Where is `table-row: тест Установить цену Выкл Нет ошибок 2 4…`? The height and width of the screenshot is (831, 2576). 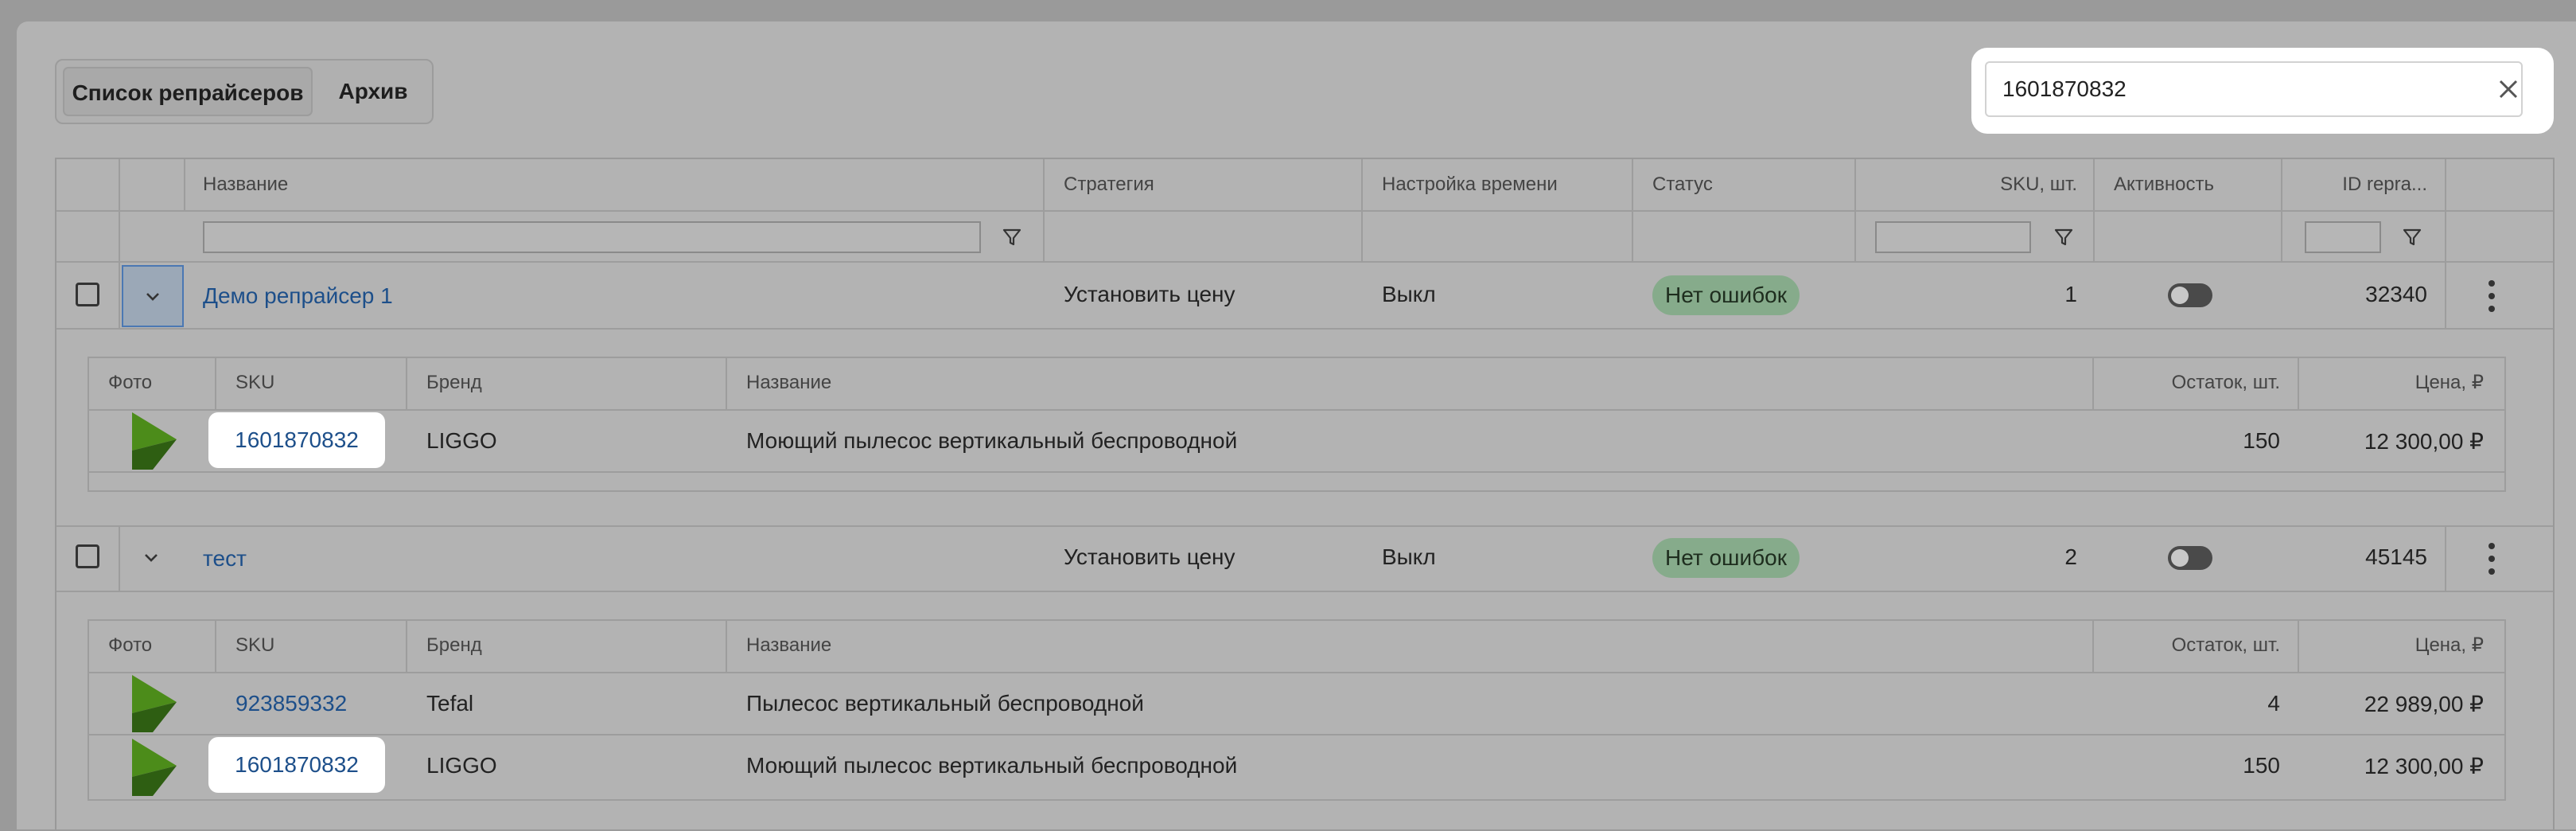 table-row: тест Установить цену Выкл Нет ошибок 2 4… is located at coordinates (1305, 560).